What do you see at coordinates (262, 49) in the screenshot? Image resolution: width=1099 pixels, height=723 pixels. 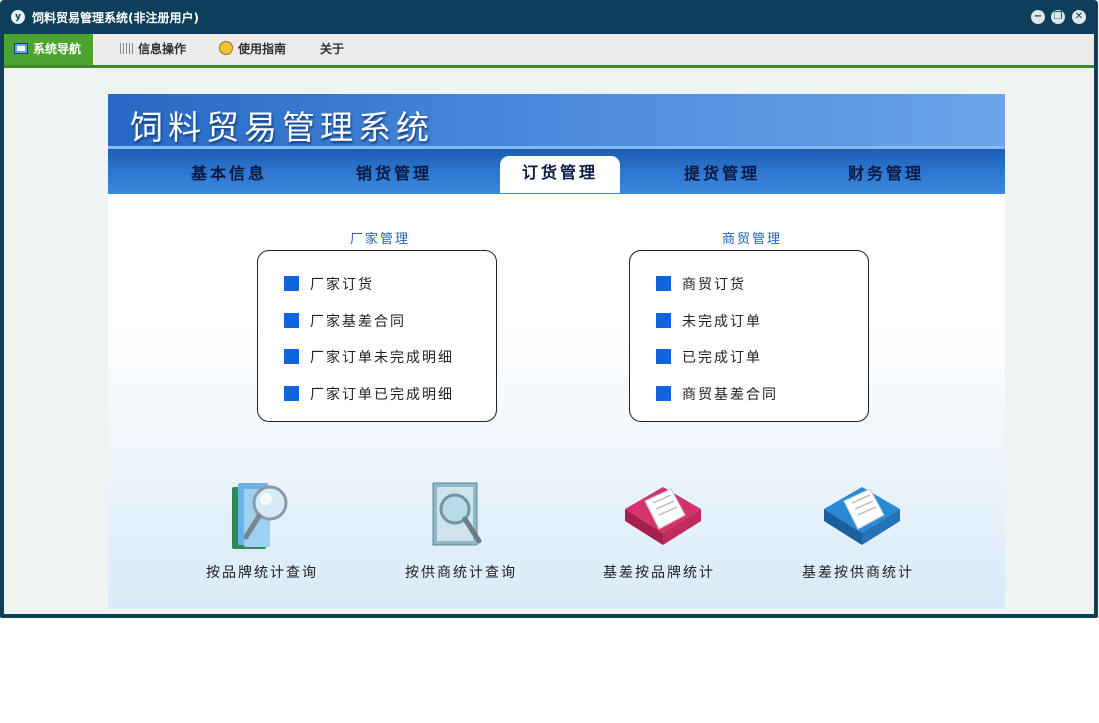 I see `menu-item-label: 使用指南` at bounding box center [262, 49].